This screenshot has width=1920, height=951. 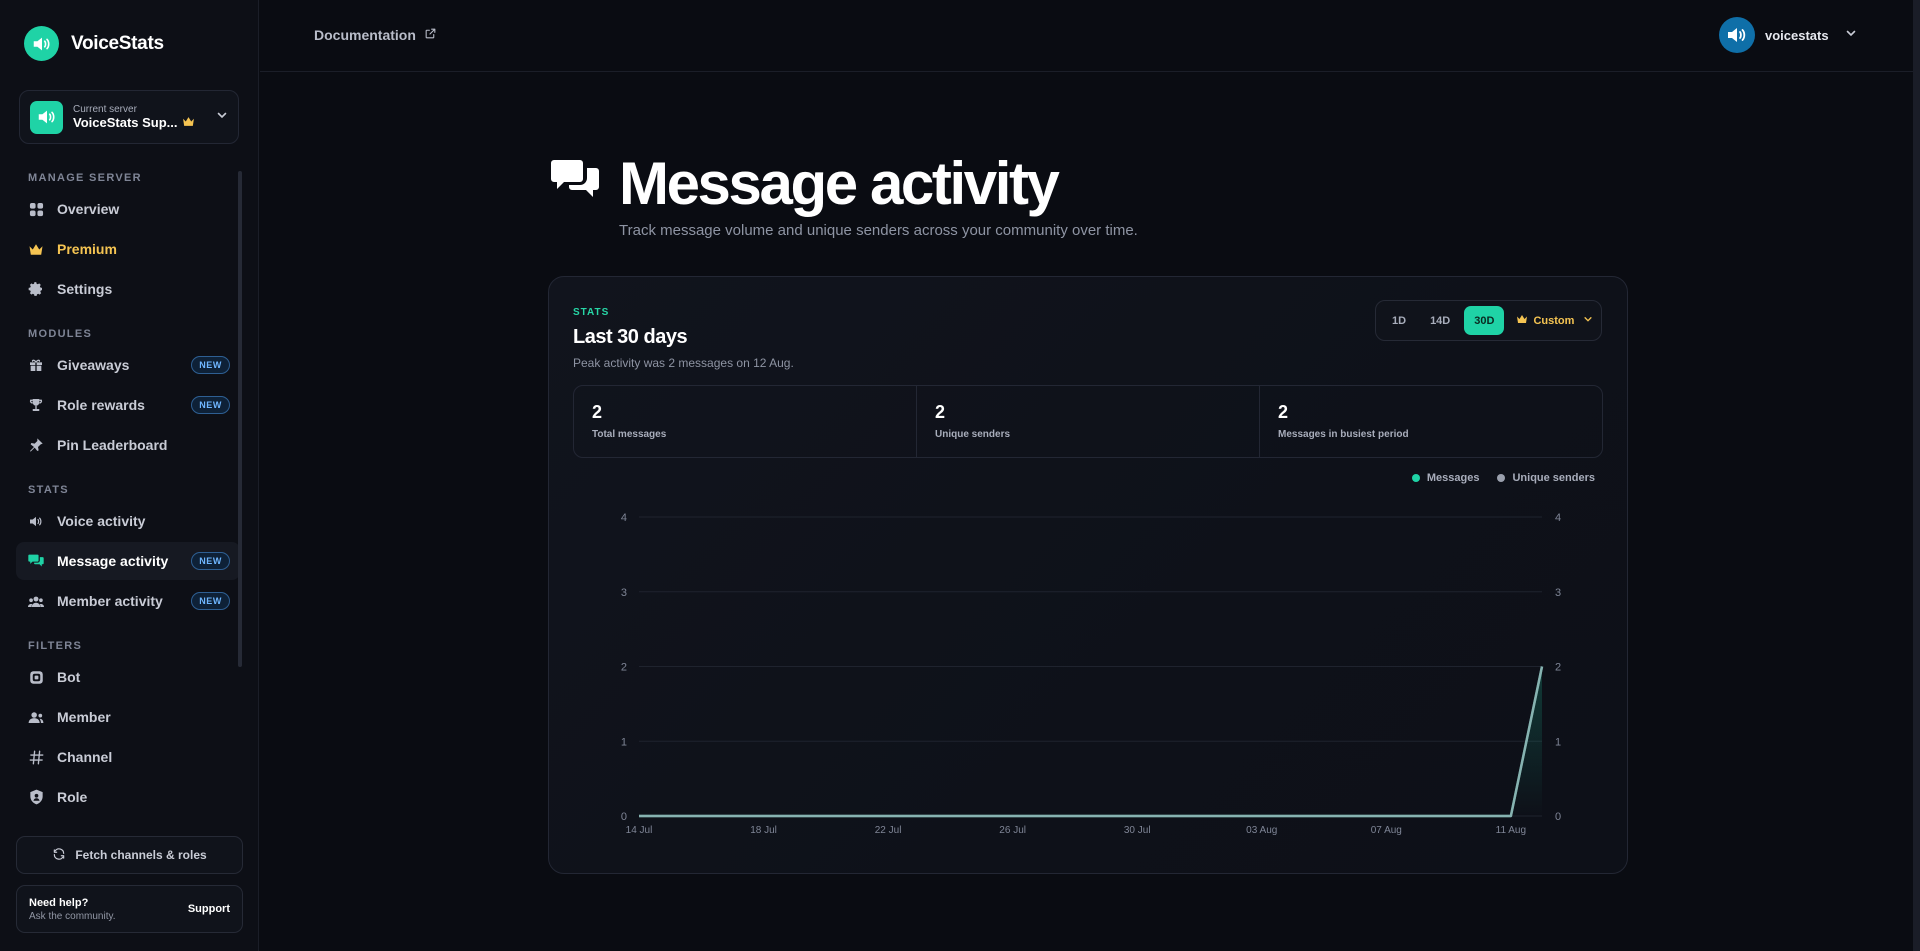 What do you see at coordinates (430, 35) in the screenshot?
I see `external-link-icon` at bounding box center [430, 35].